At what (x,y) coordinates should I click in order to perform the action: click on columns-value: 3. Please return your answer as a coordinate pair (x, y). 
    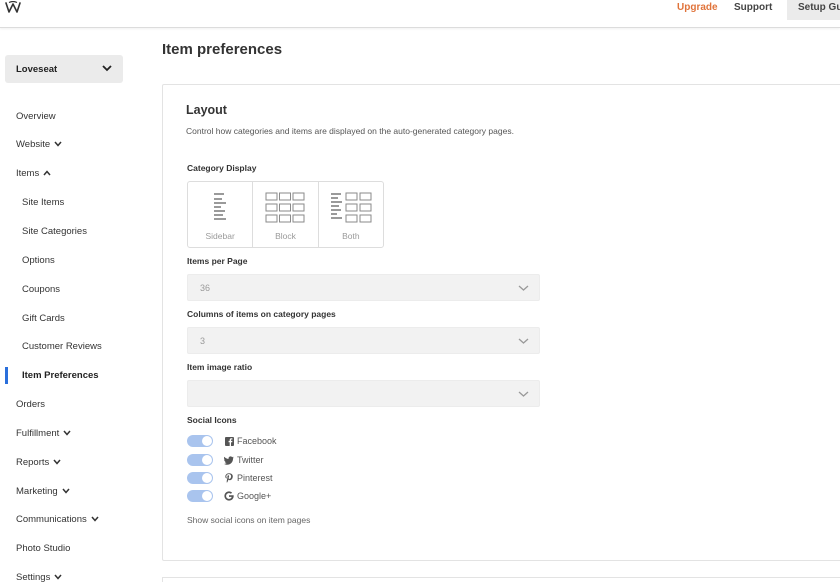
    Looking at the image, I should click on (203, 341).